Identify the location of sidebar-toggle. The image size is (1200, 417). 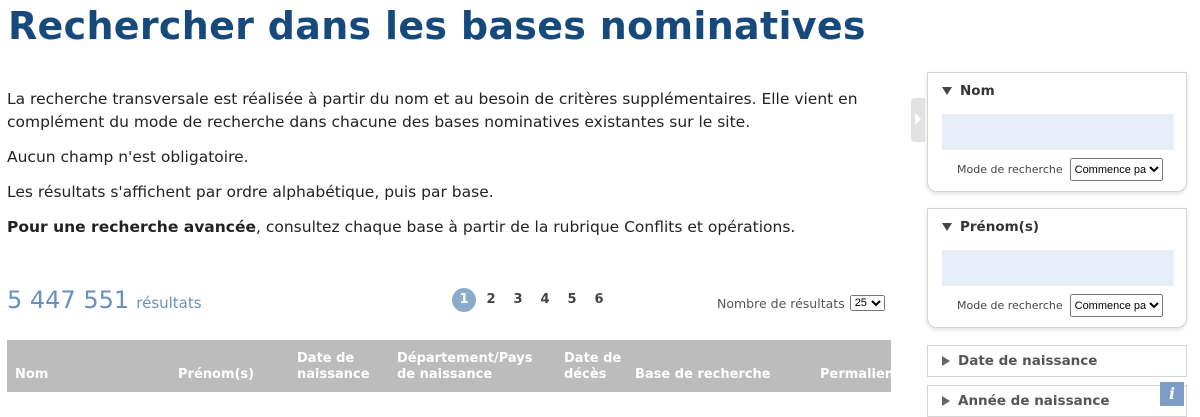
(918, 120).